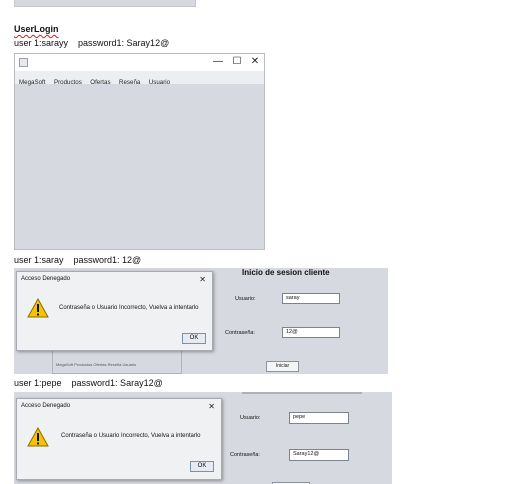 The height and width of the screenshot is (484, 520). Describe the element at coordinates (237, 62) in the screenshot. I see `maximize-button: ☐` at that location.